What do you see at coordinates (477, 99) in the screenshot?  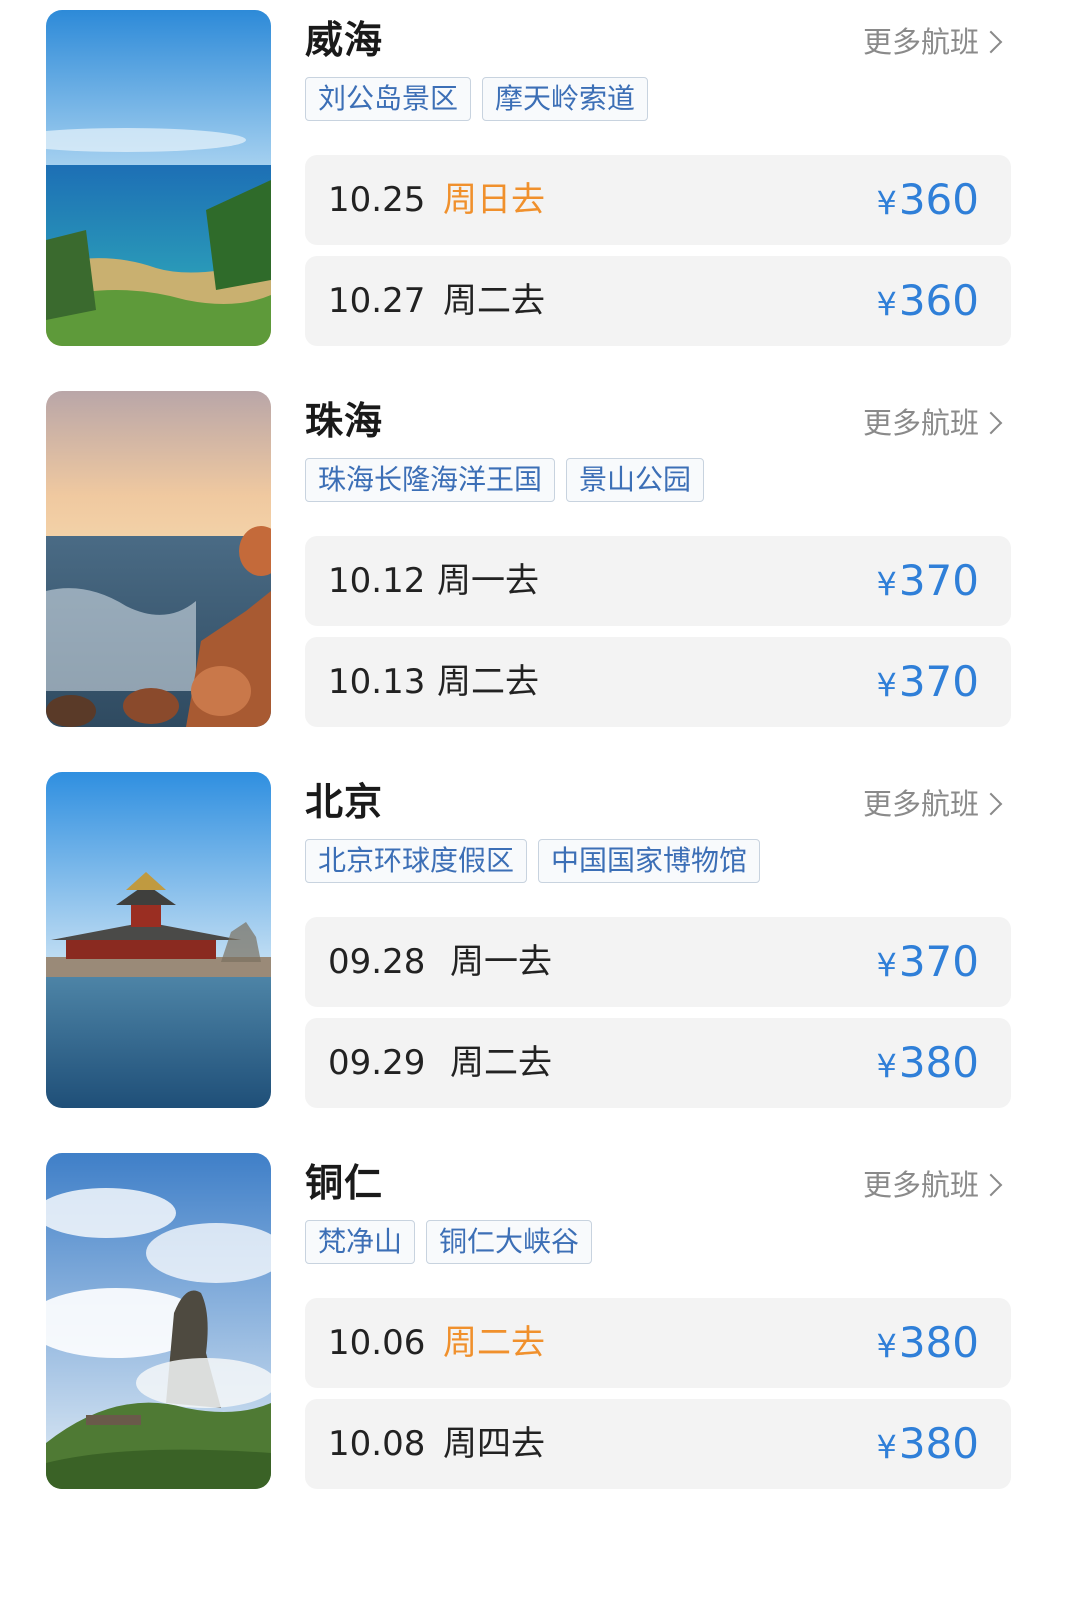 I see `attraction-tags: 刘公岛景区 摩天岭索道` at bounding box center [477, 99].